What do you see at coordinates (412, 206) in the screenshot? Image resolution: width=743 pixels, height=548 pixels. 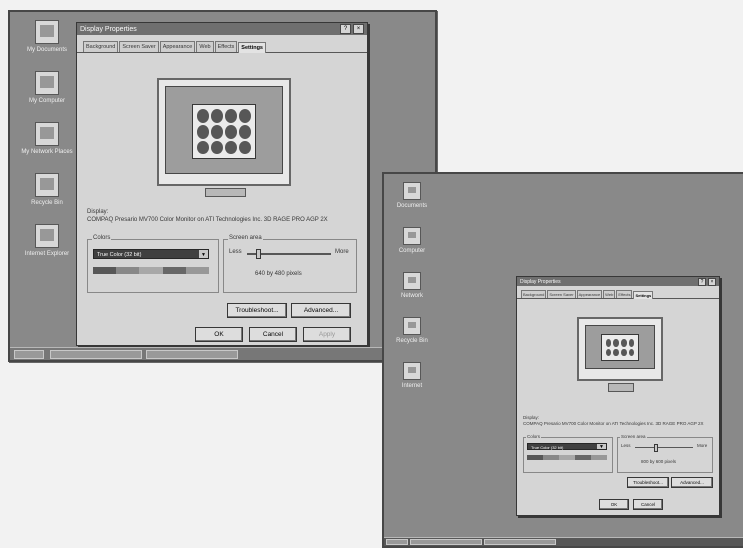 I see `desktop-icon-label: Documents` at bounding box center [412, 206].